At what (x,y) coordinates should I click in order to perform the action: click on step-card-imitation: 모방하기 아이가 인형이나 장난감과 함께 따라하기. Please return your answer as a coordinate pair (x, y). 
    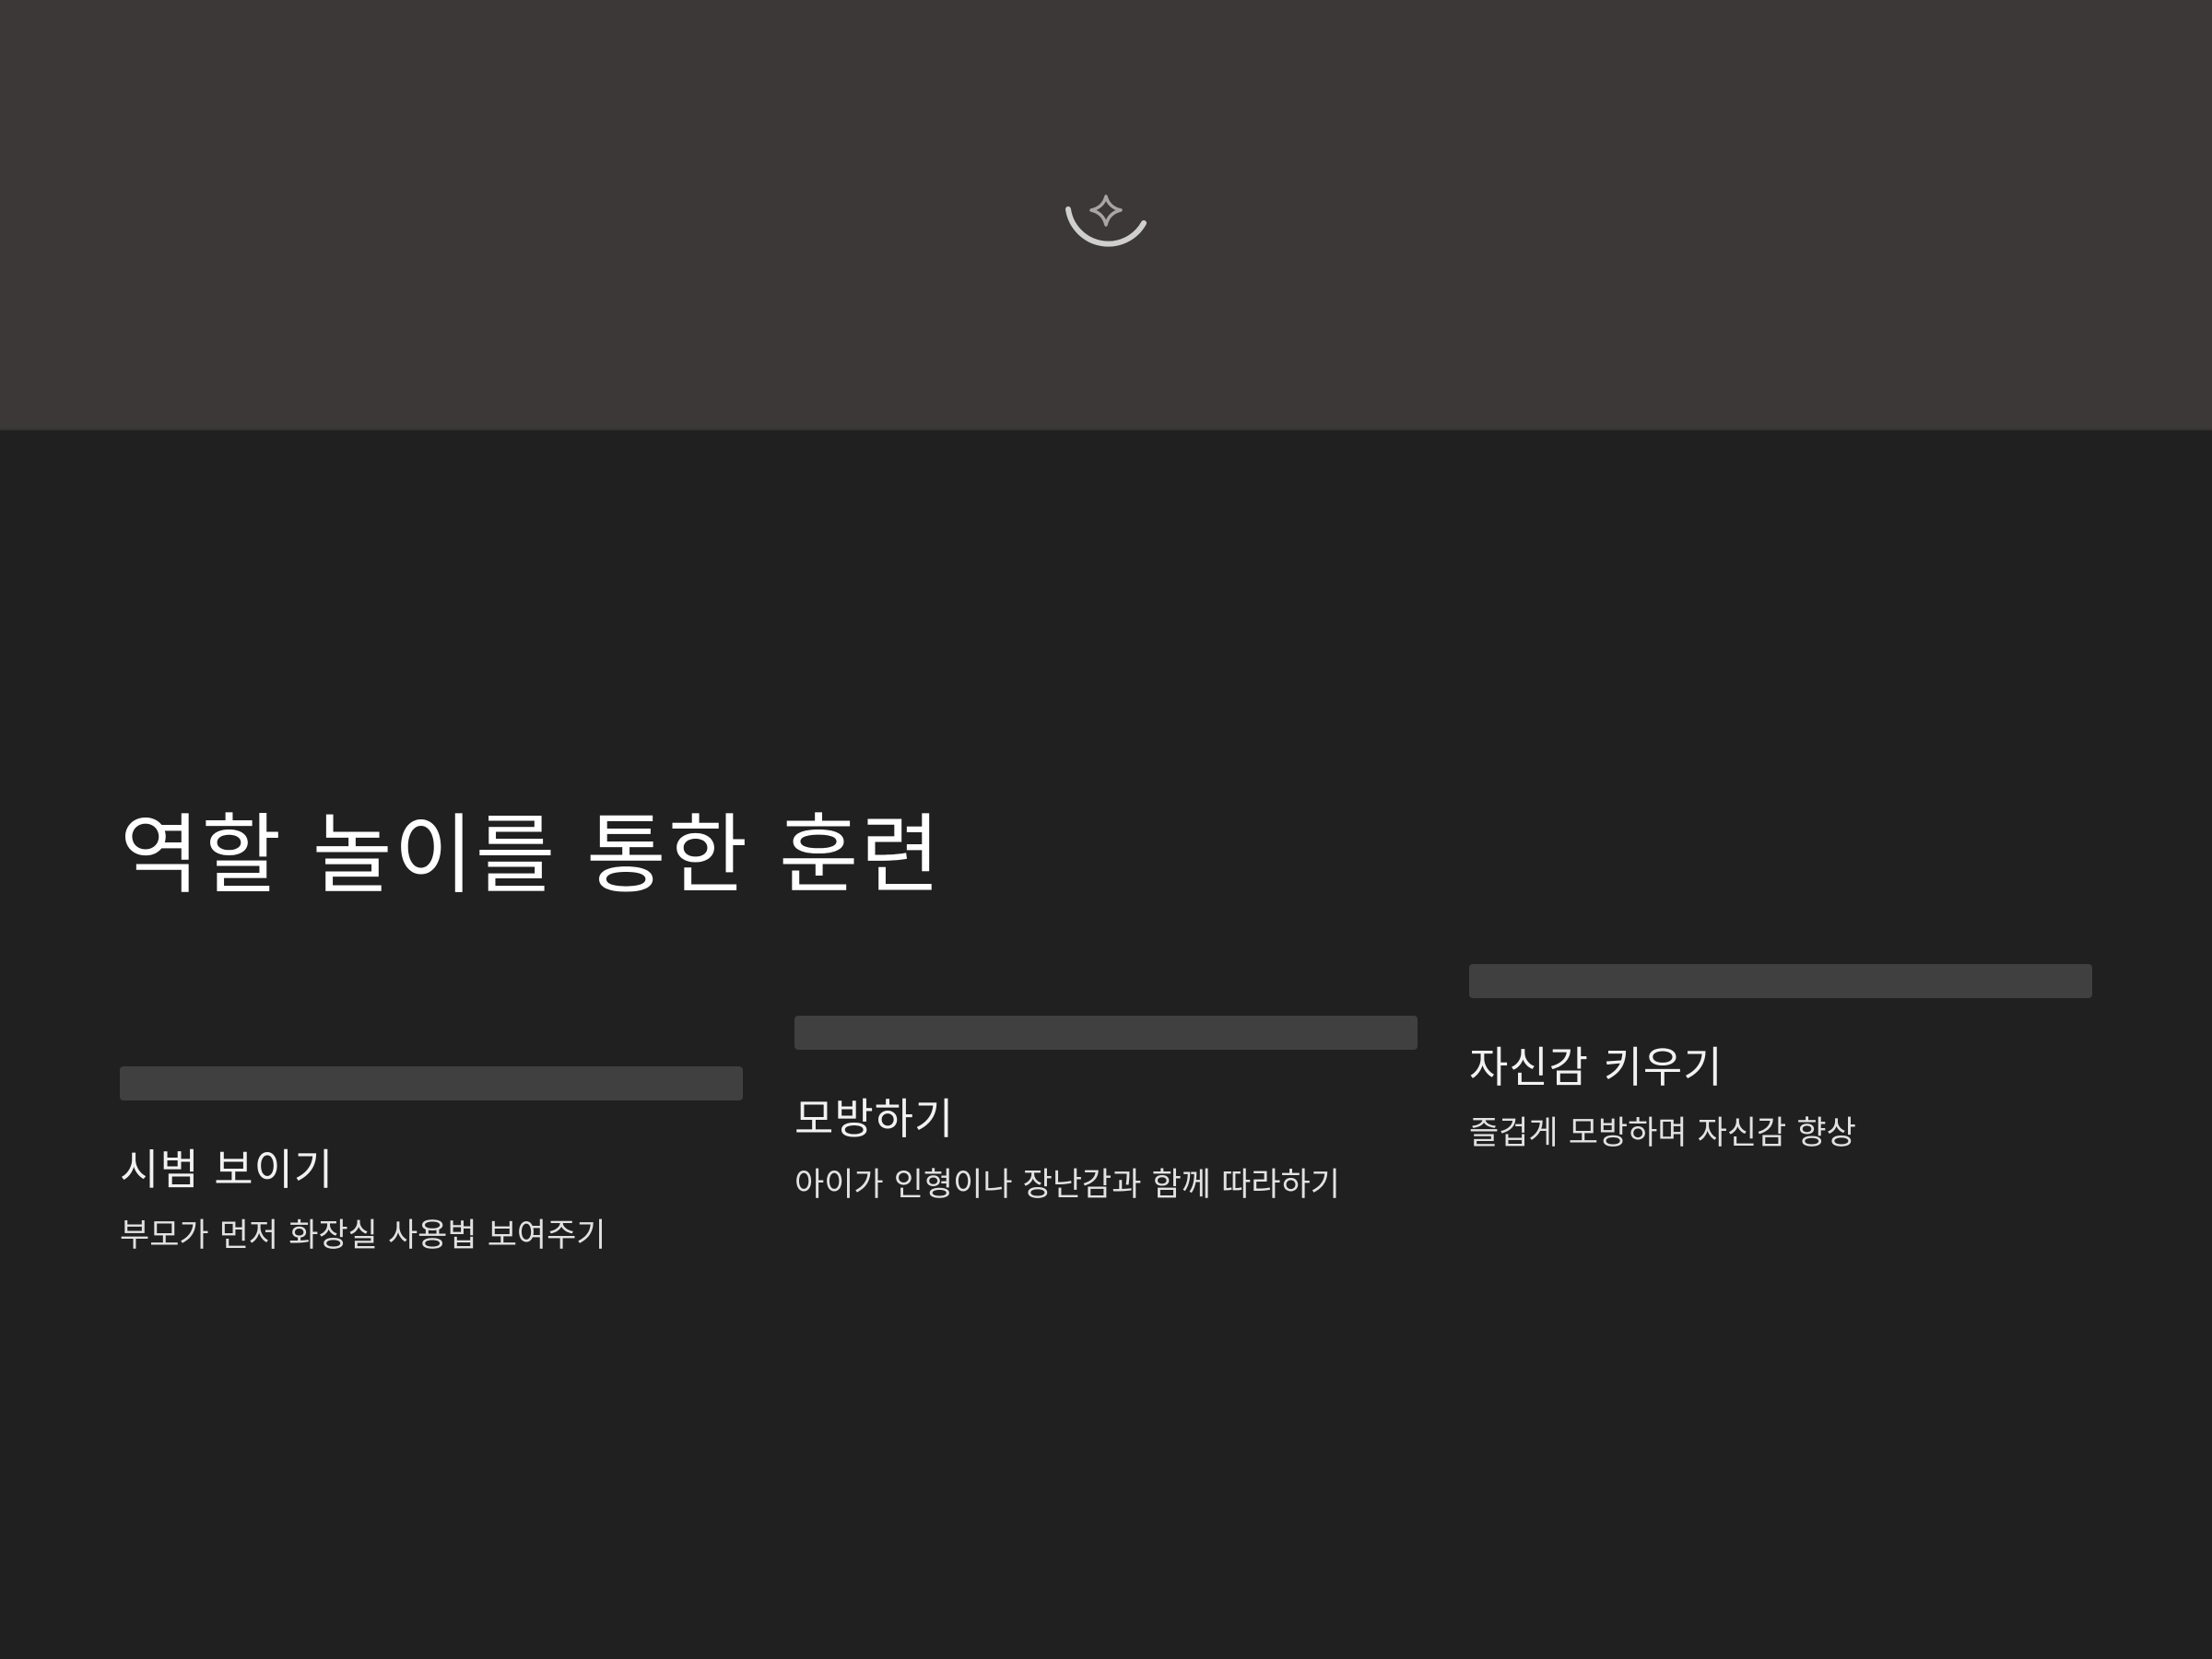
    Looking at the image, I should click on (1106, 1111).